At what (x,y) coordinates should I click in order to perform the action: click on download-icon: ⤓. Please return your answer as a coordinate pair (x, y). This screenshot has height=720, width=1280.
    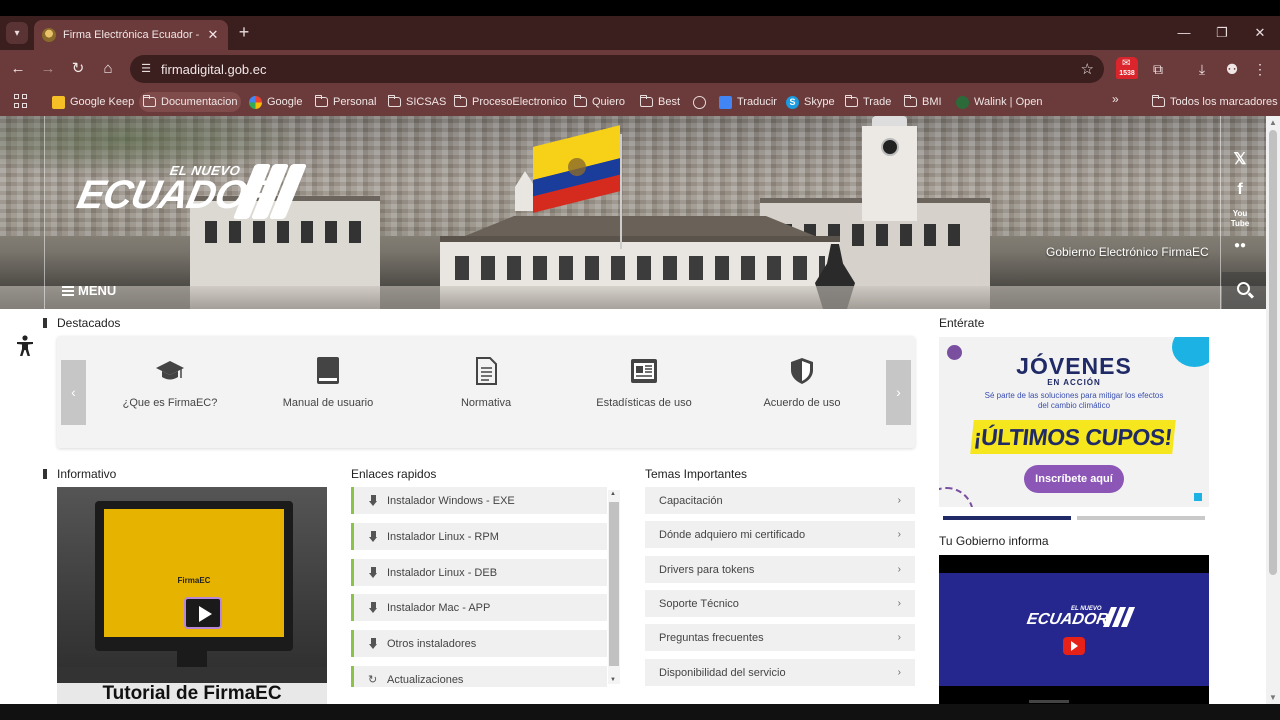
    Looking at the image, I should click on (1202, 69).